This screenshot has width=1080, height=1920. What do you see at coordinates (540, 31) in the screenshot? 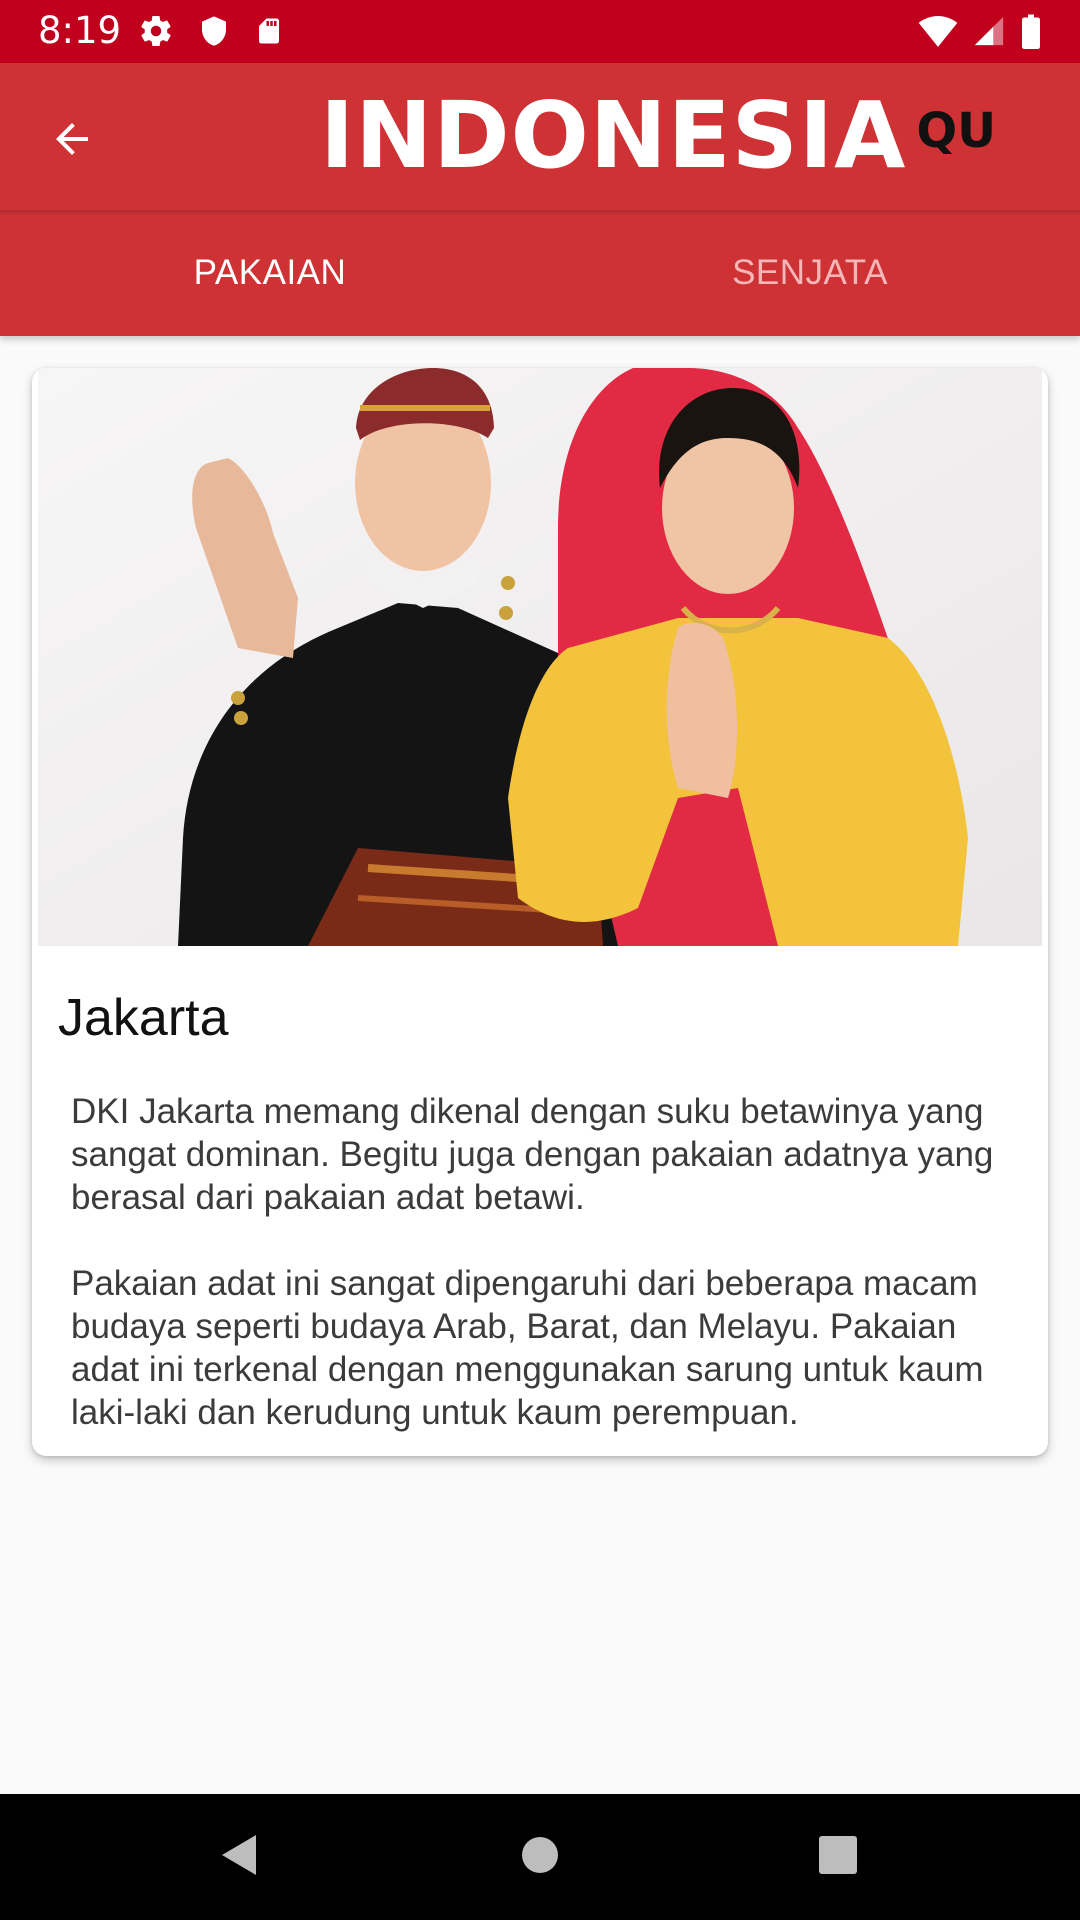
I see `status-bar: 8:19` at bounding box center [540, 31].